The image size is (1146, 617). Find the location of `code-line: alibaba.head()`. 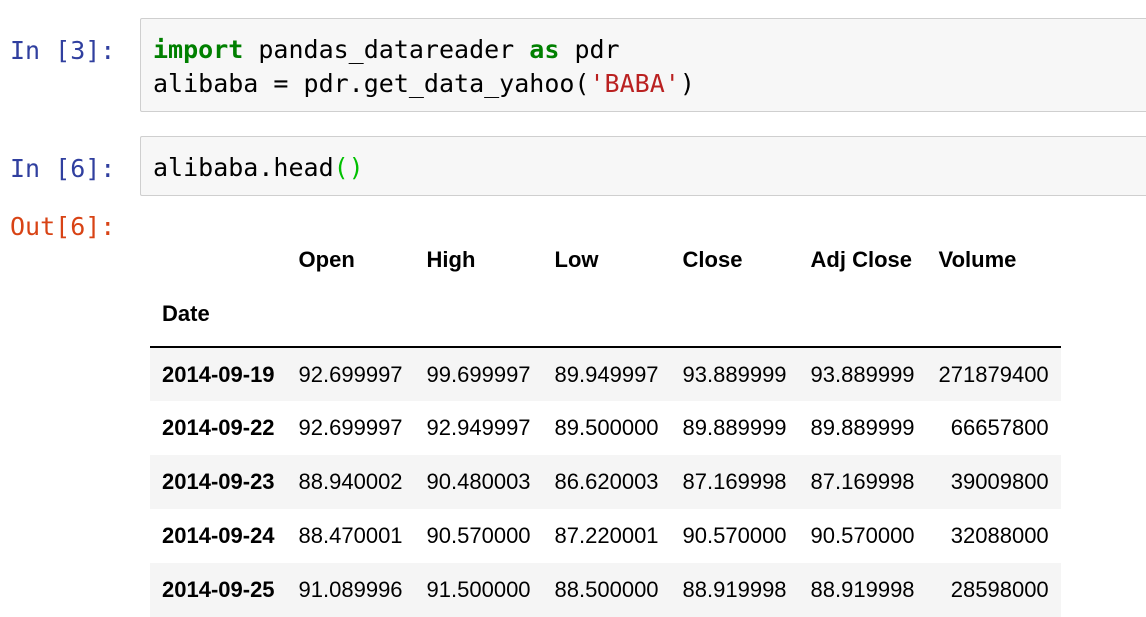

code-line: alibaba.head() is located at coordinates (643, 168).